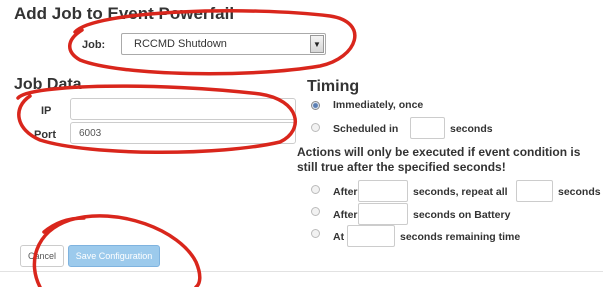  Describe the element at coordinates (180, 44) in the screenshot. I see `job-select-value: RCCMD Shutdown` at that location.